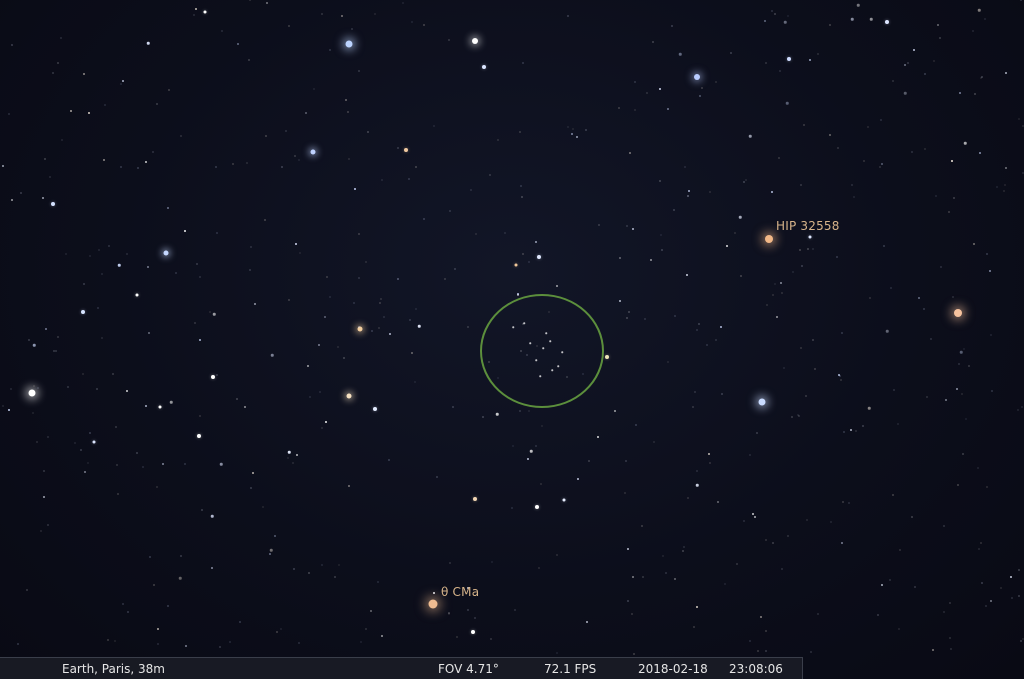 The image size is (1024, 679). I want to click on date-text: 2018-02-18, so click(673, 669).